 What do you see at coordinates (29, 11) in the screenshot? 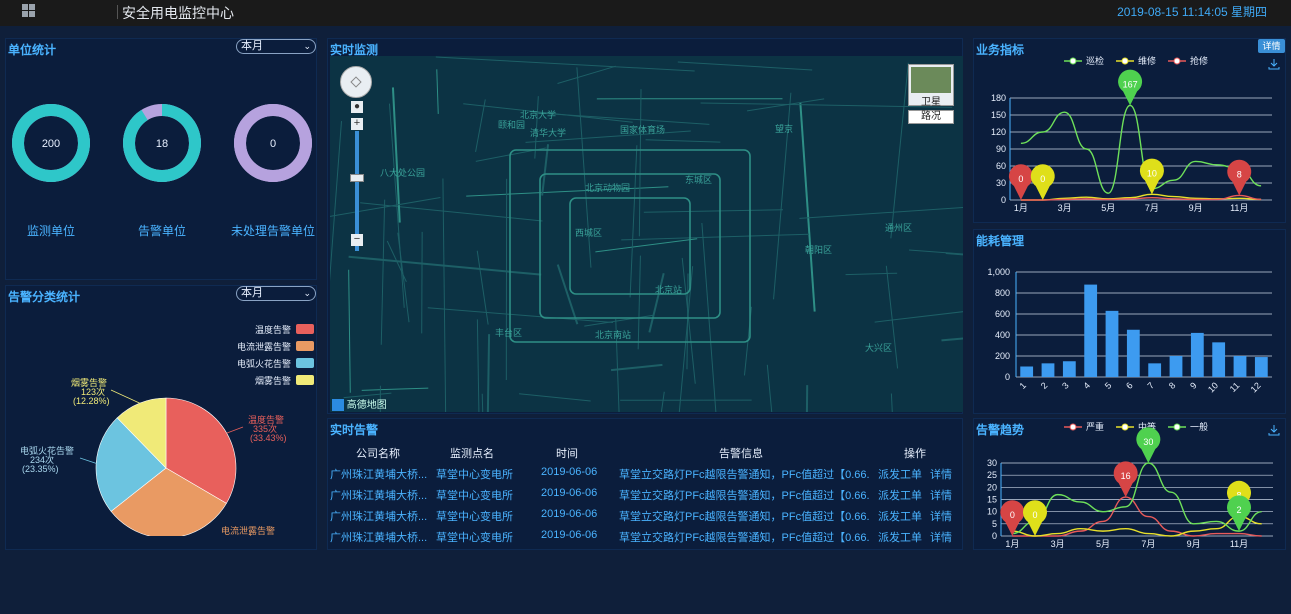
I see `app-grid-icon` at bounding box center [29, 11].